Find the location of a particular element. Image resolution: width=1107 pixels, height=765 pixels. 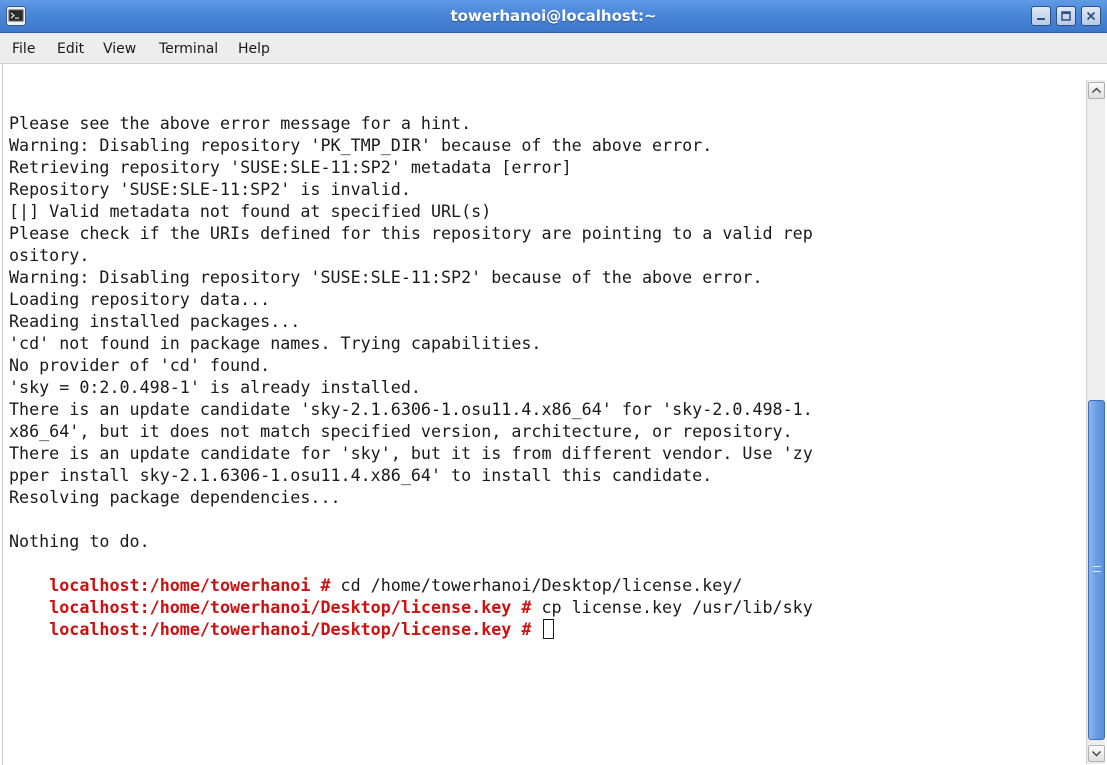

scroll-thumb is located at coordinates (1096, 570).